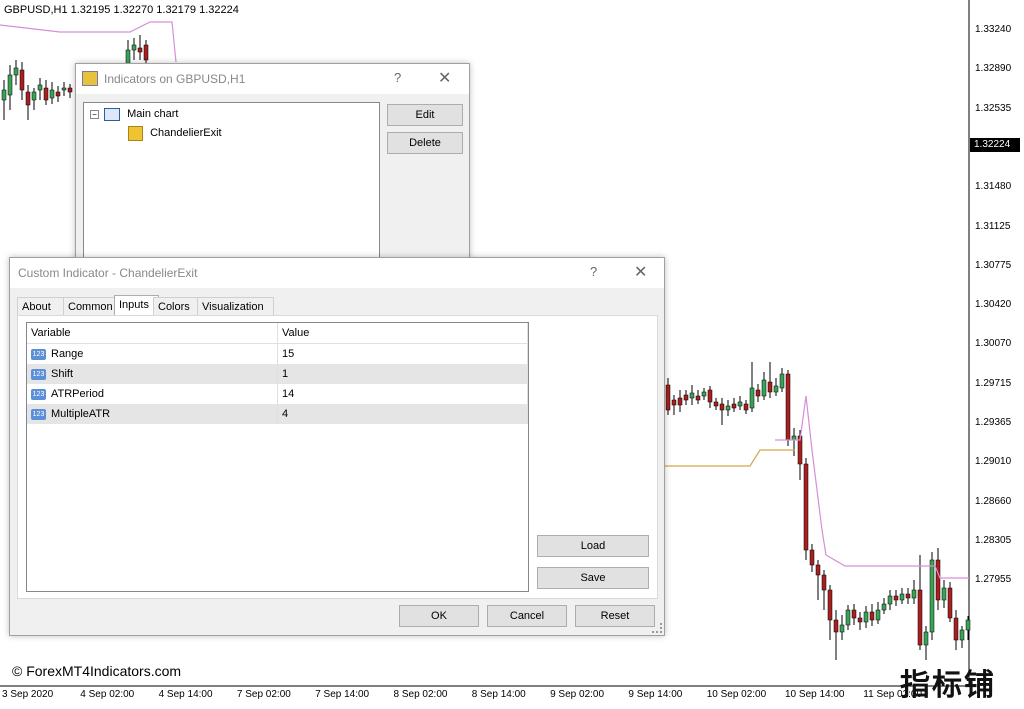  I want to click on ok-button: OK, so click(439, 616).